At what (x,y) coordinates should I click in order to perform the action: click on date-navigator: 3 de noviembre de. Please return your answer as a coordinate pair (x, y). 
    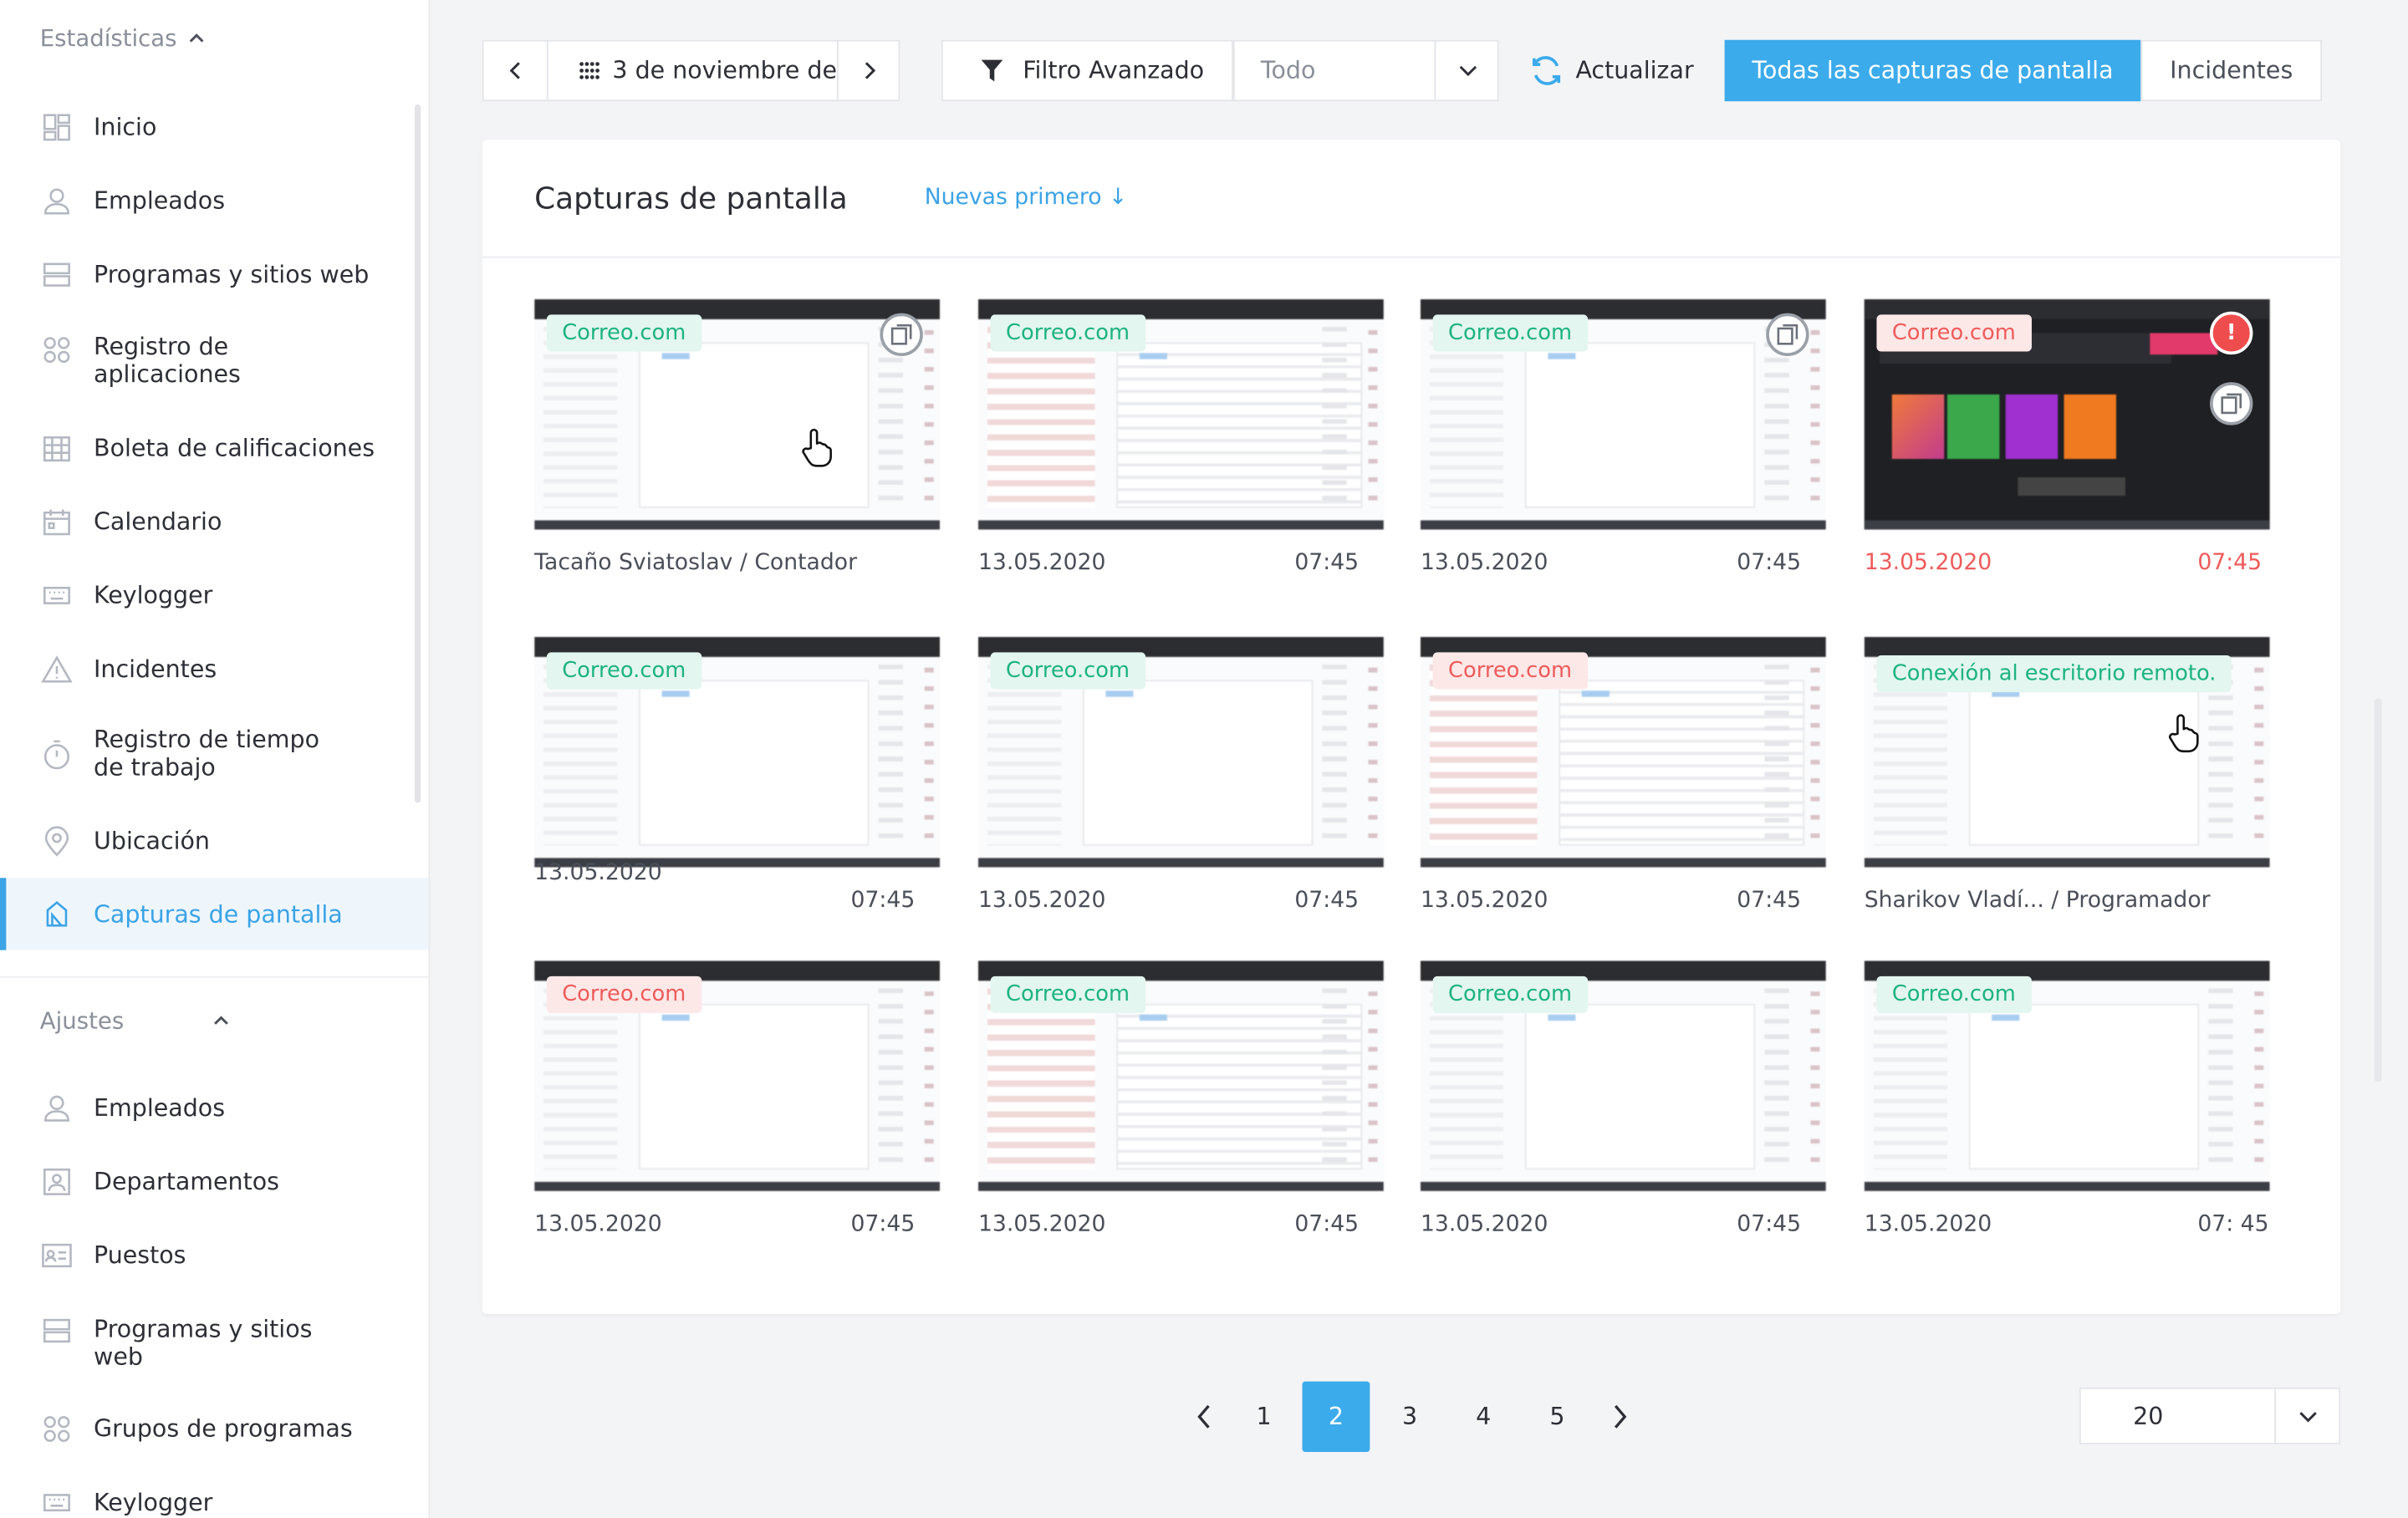
    Looking at the image, I should click on (691, 70).